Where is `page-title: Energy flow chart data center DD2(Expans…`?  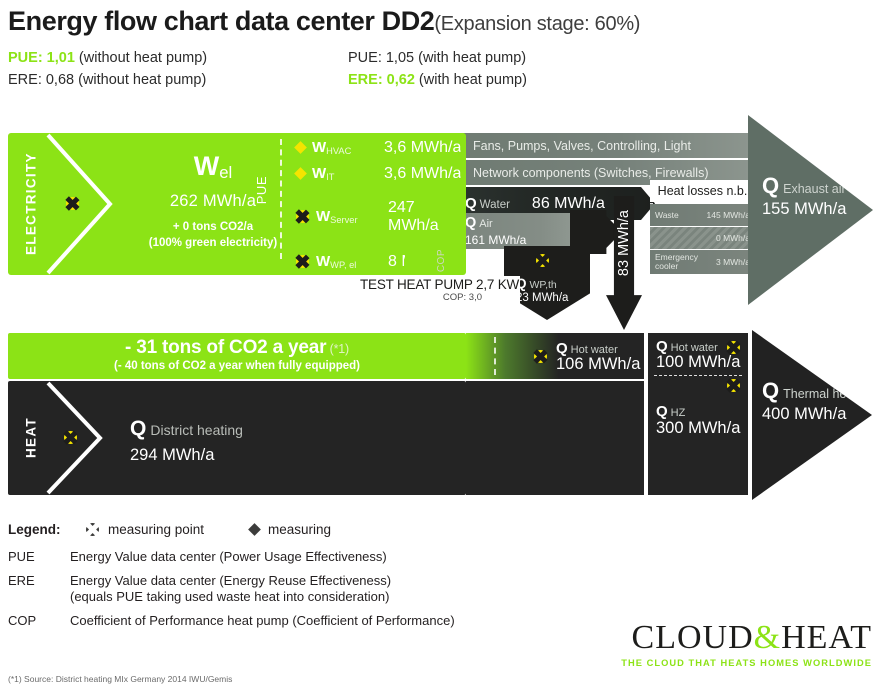
page-title: Energy flow chart data center DD2(Expans… is located at coordinates (324, 21).